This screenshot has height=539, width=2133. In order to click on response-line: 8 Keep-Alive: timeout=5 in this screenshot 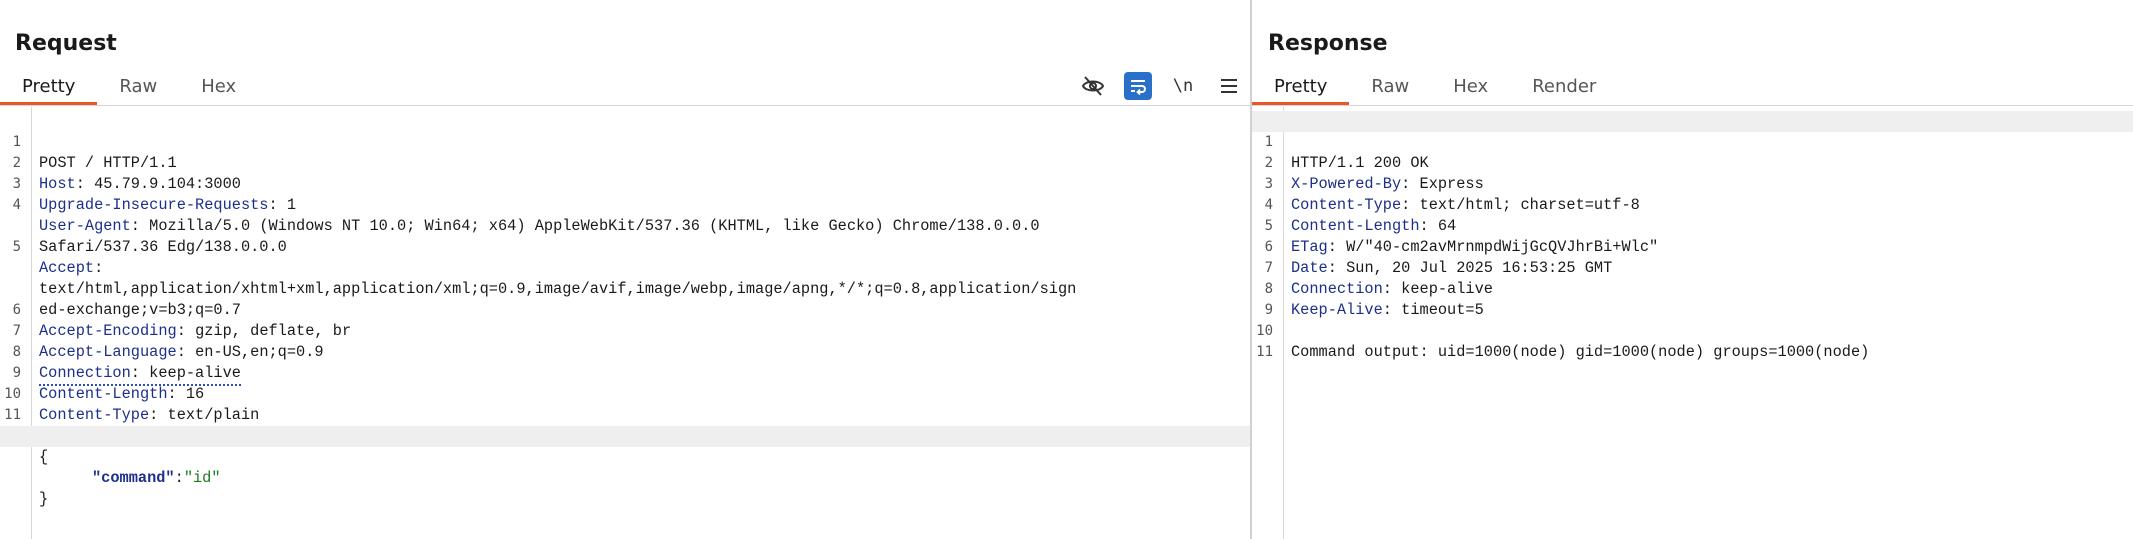, I will do `click(1692, 288)`.